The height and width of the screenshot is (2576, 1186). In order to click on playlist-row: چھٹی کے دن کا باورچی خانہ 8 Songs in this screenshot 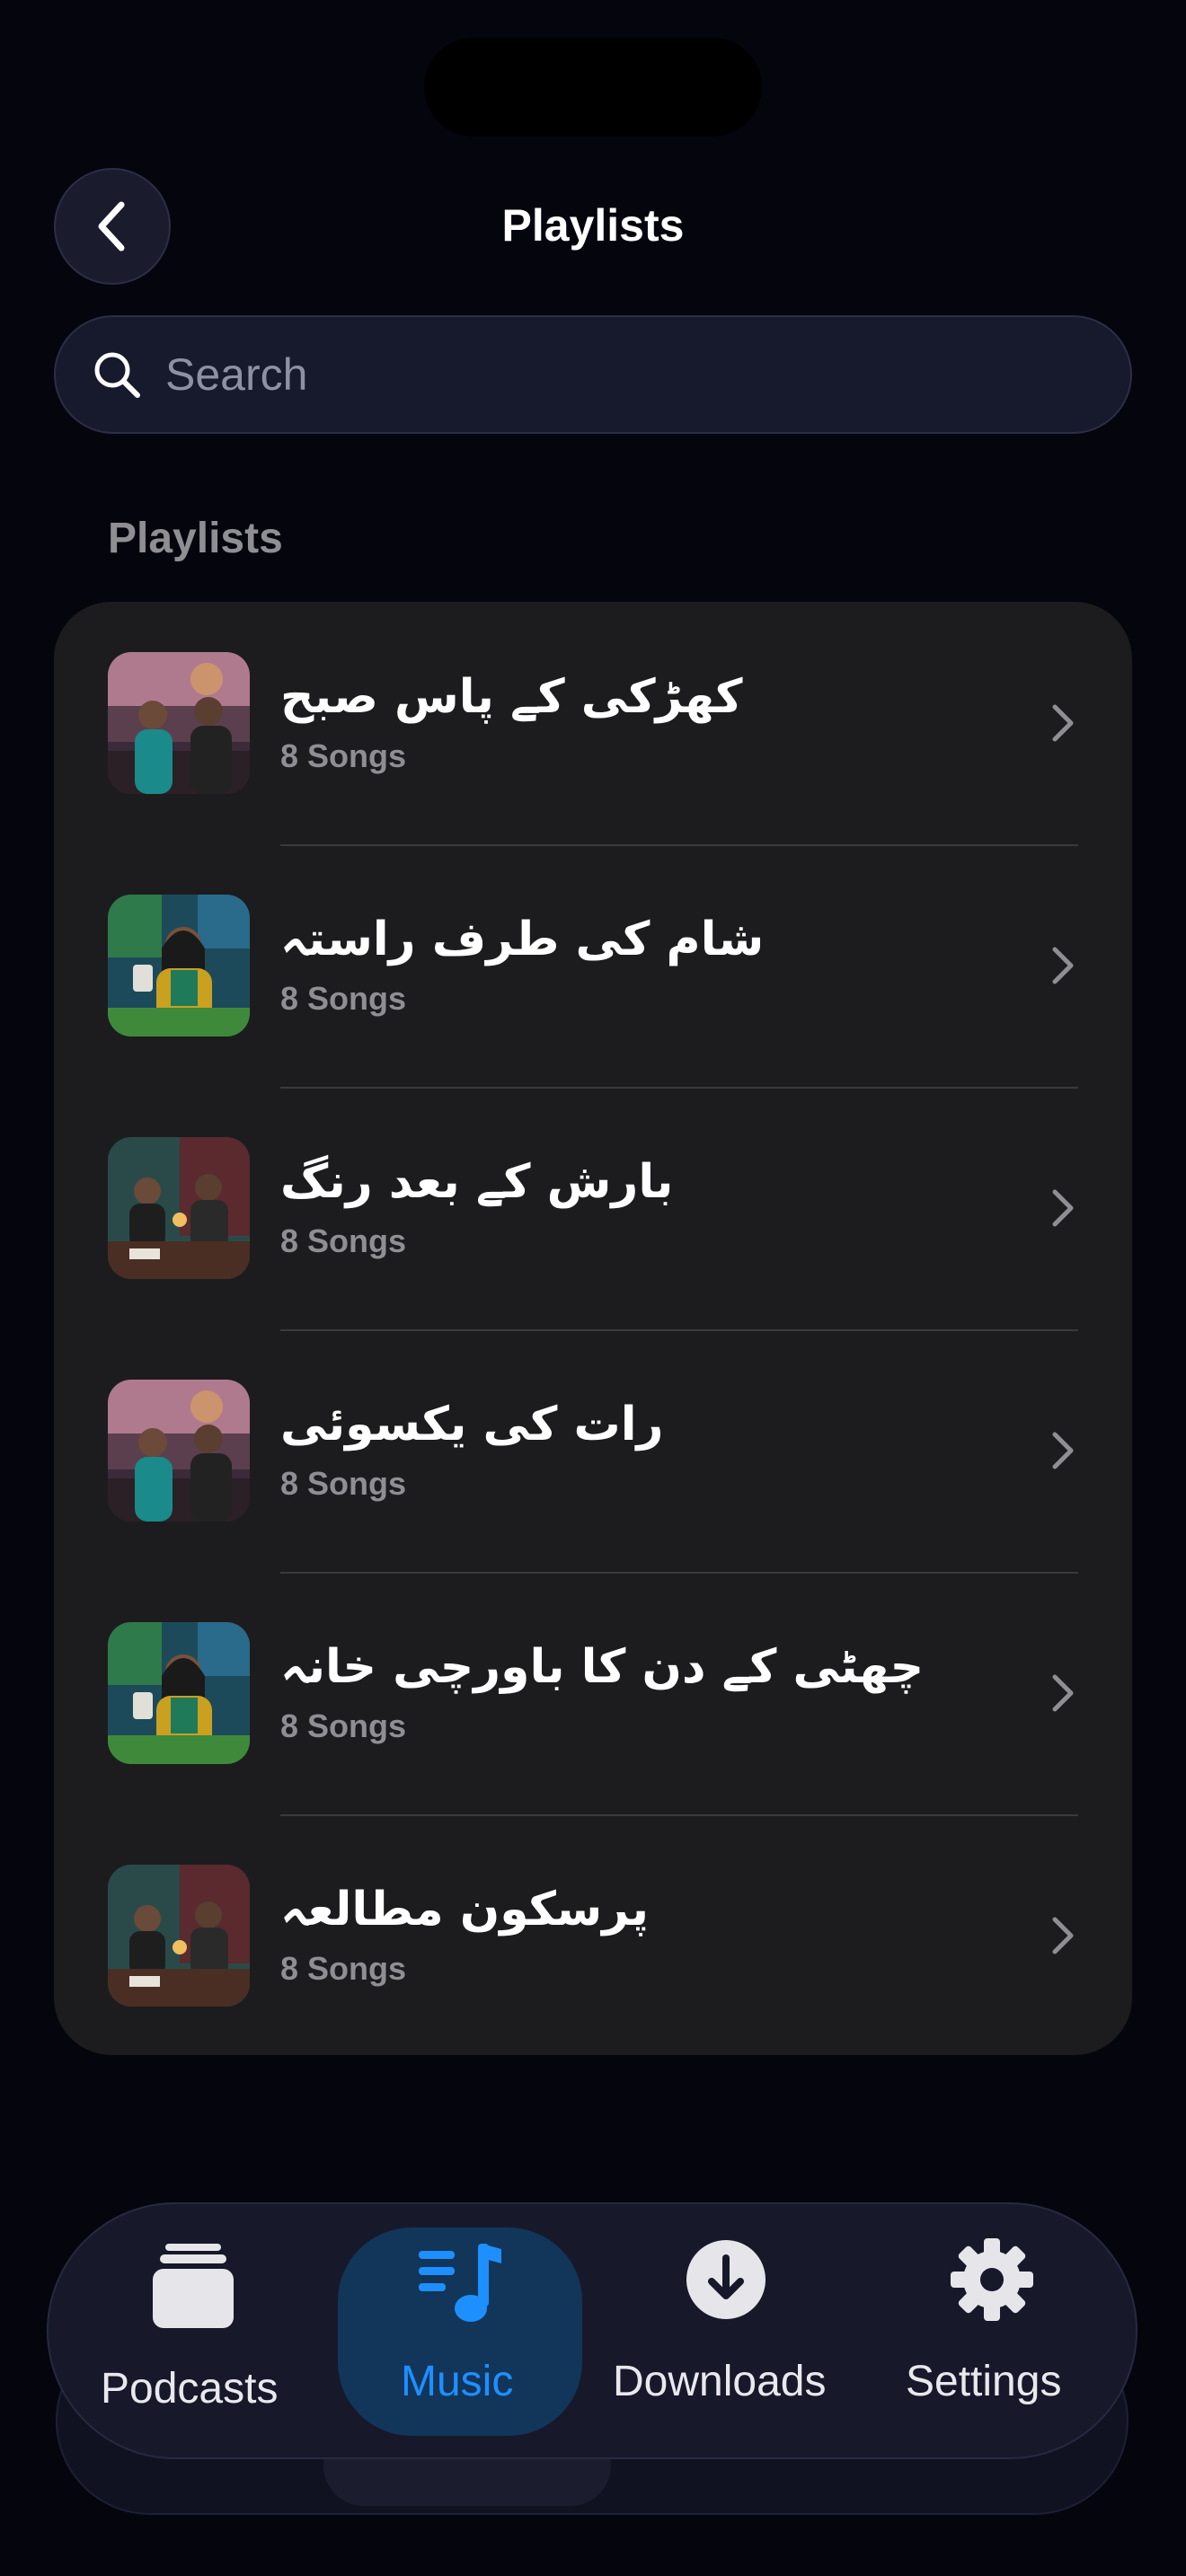, I will do `click(593, 1693)`.